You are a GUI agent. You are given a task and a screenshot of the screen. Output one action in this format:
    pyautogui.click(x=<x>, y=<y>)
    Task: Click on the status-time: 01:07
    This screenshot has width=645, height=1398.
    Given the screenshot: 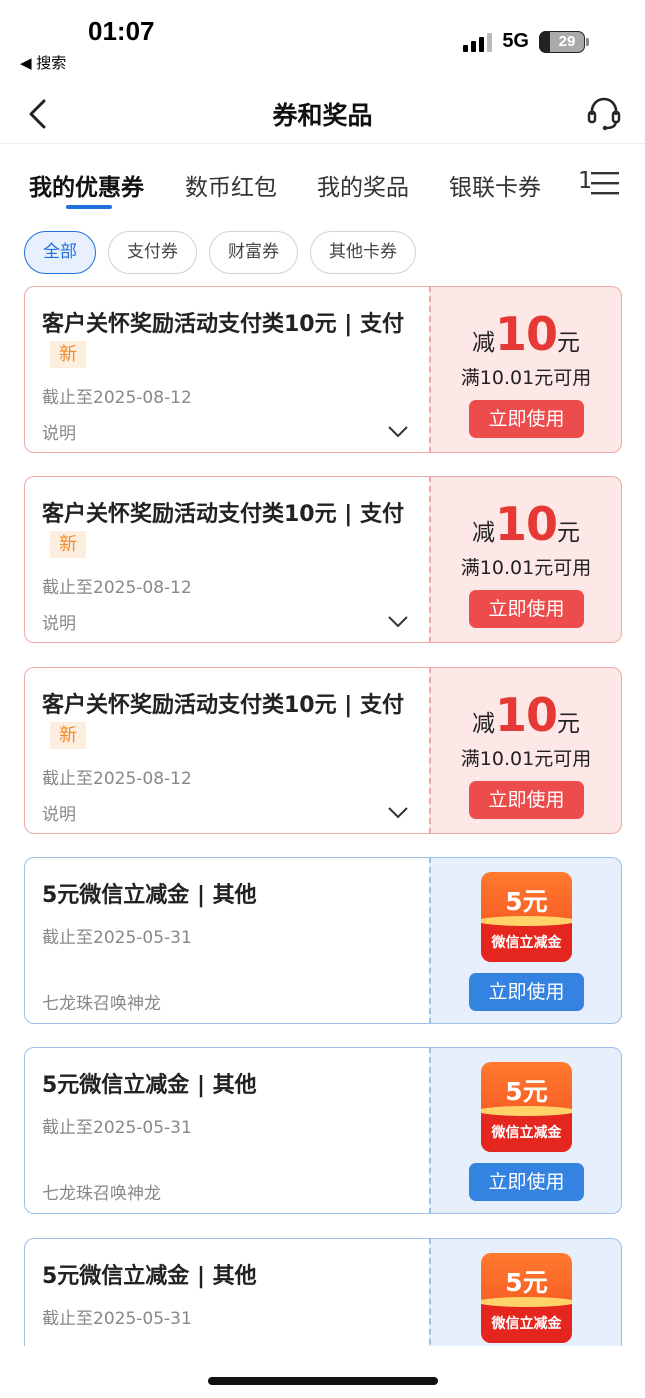 What is the action you would take?
    pyautogui.click(x=121, y=31)
    